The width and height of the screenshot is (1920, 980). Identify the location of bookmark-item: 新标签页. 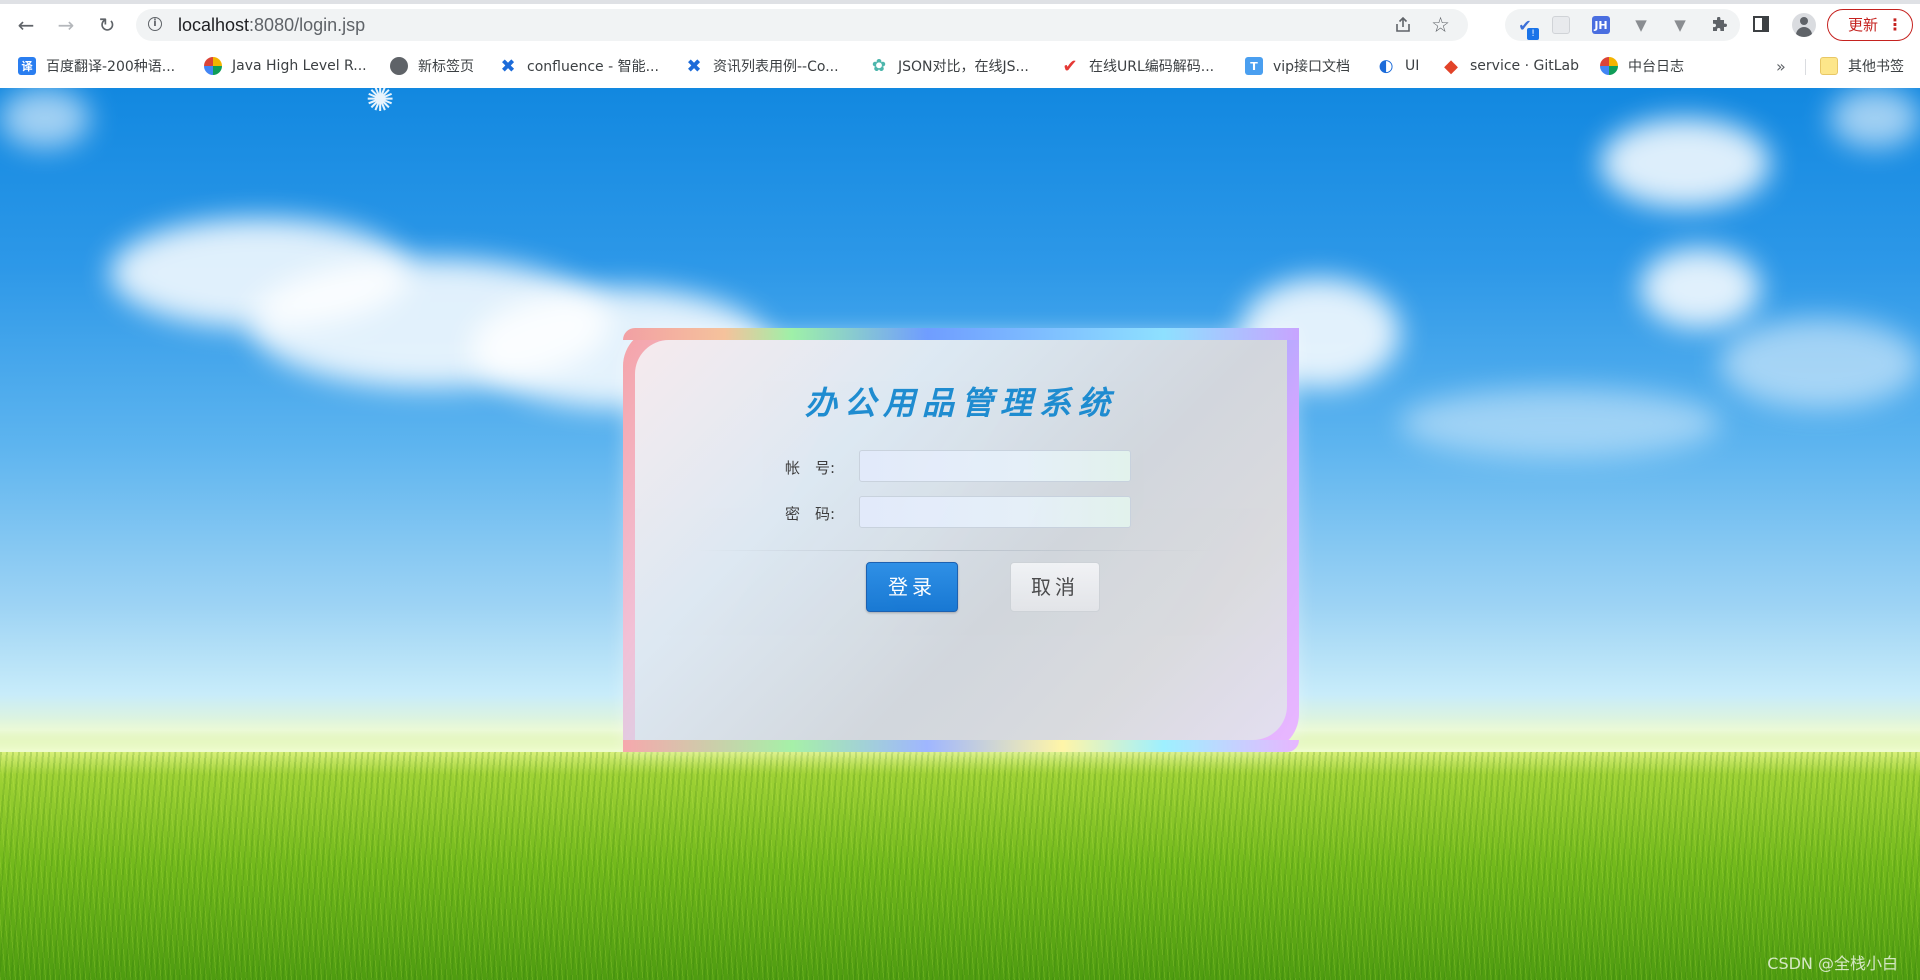
(432, 66).